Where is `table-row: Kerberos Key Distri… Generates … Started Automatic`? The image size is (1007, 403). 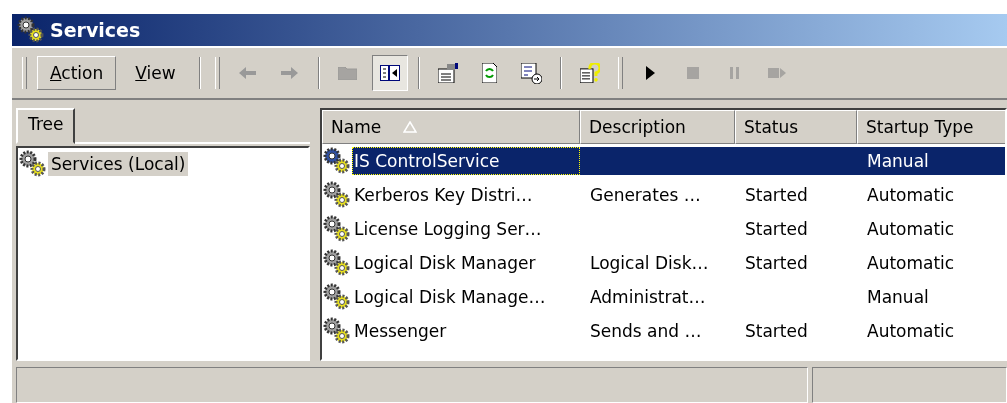 table-row: Kerberos Key Distri… Generates … Started Automatic is located at coordinates (663, 195).